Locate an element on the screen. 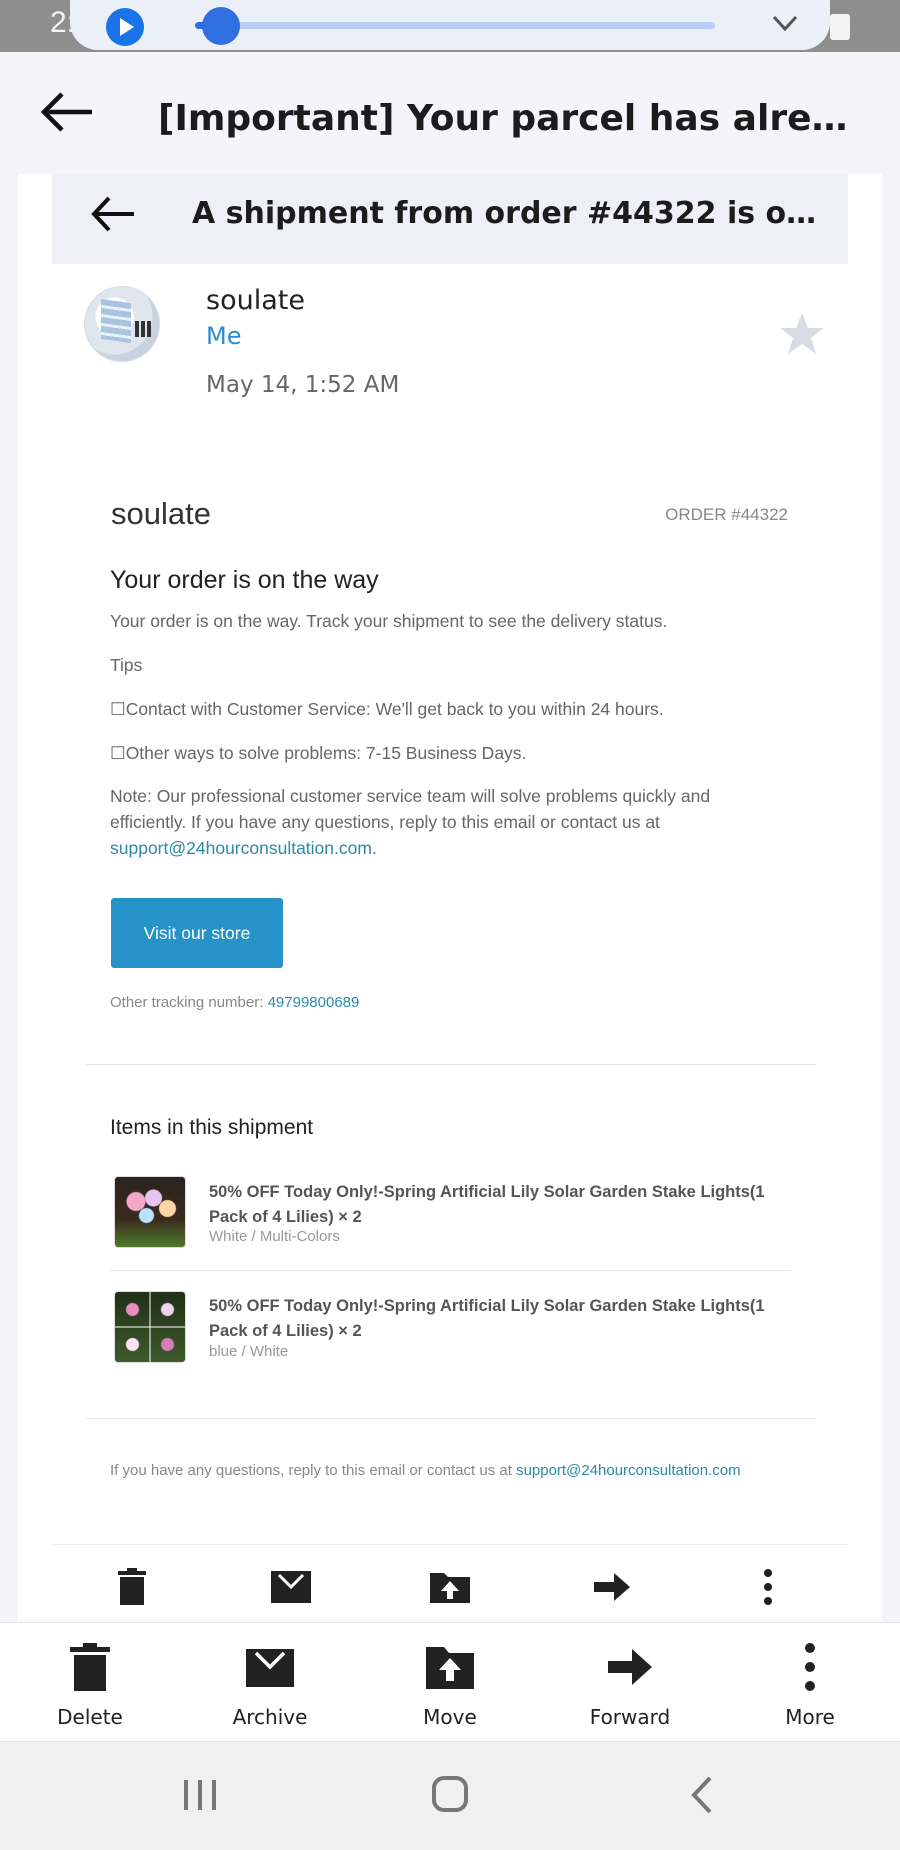 The height and width of the screenshot is (1850, 900). archive-button: Archive is located at coordinates (270, 1689).